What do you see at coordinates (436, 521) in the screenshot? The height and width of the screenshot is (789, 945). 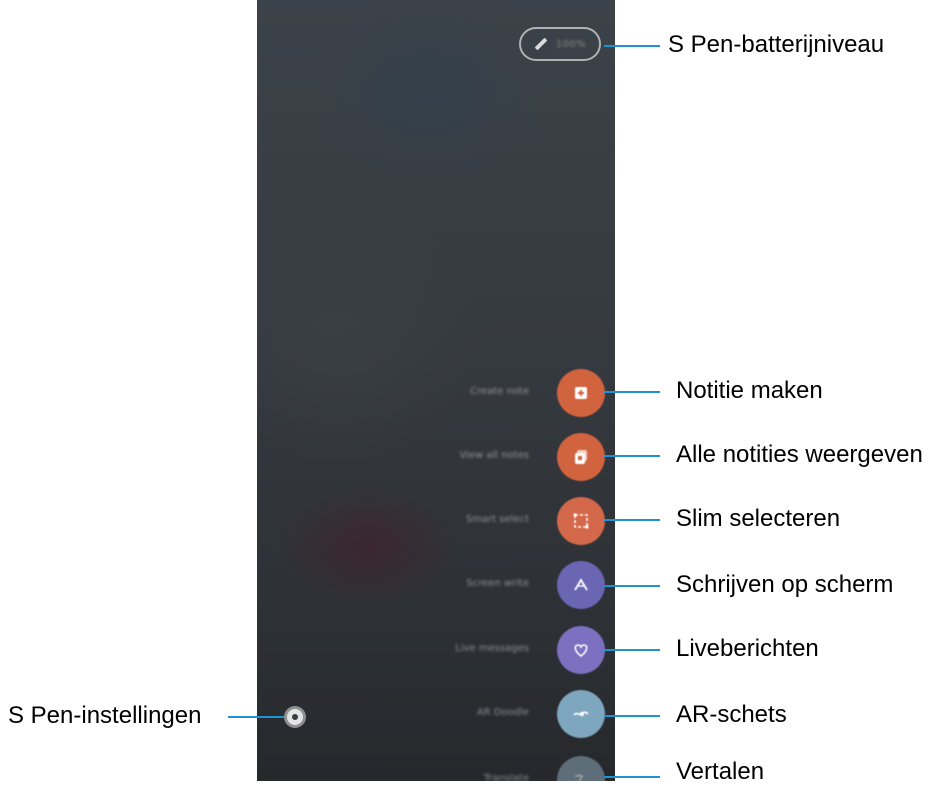 I see `menu-item-smart-select: Smart select` at bounding box center [436, 521].